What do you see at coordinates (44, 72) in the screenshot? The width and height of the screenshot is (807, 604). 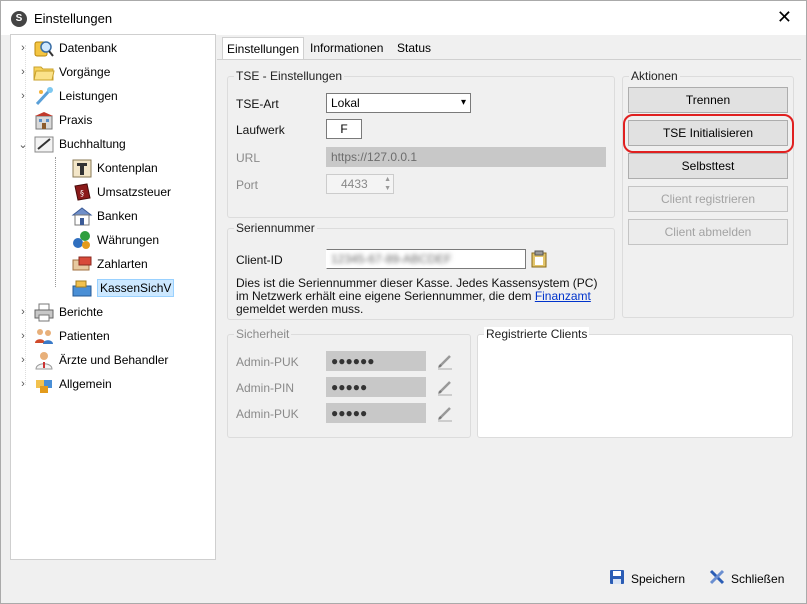 I see `folder-icon` at bounding box center [44, 72].